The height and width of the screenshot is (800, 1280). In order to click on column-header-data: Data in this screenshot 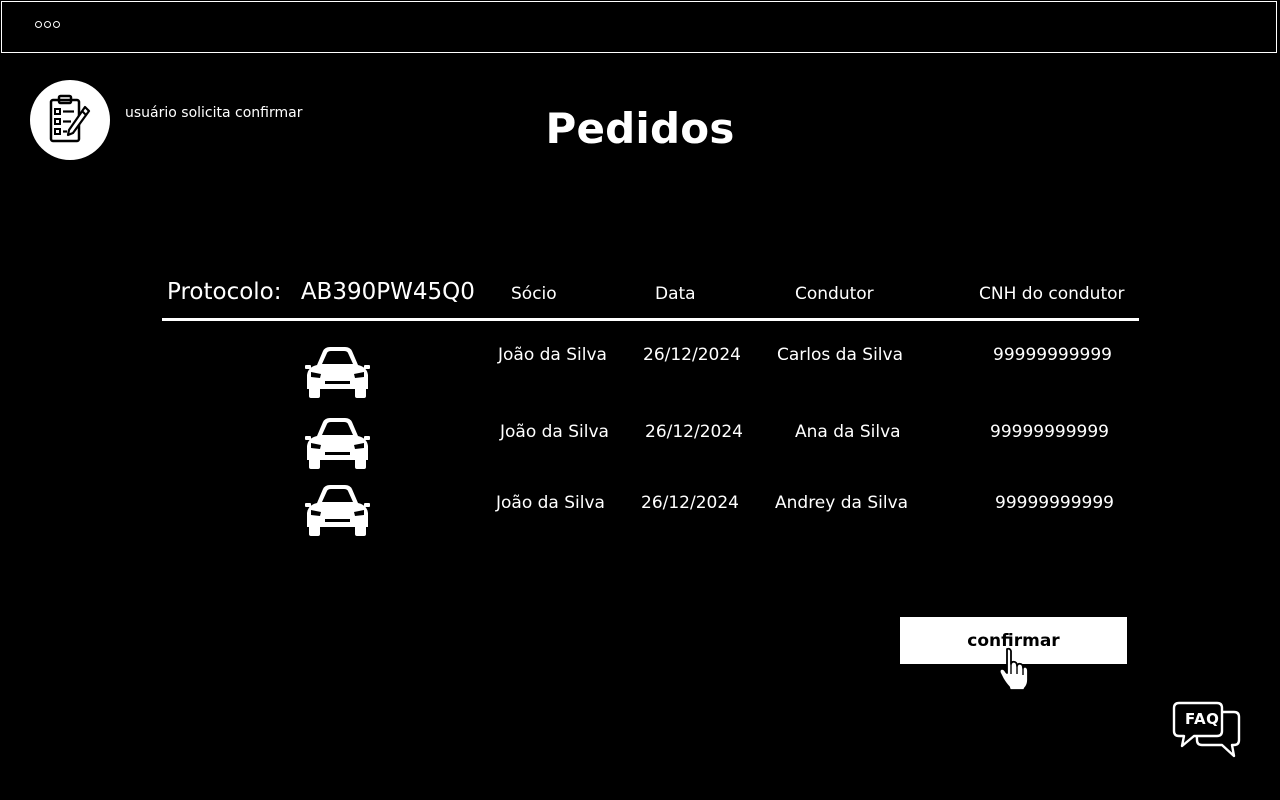, I will do `click(675, 294)`.